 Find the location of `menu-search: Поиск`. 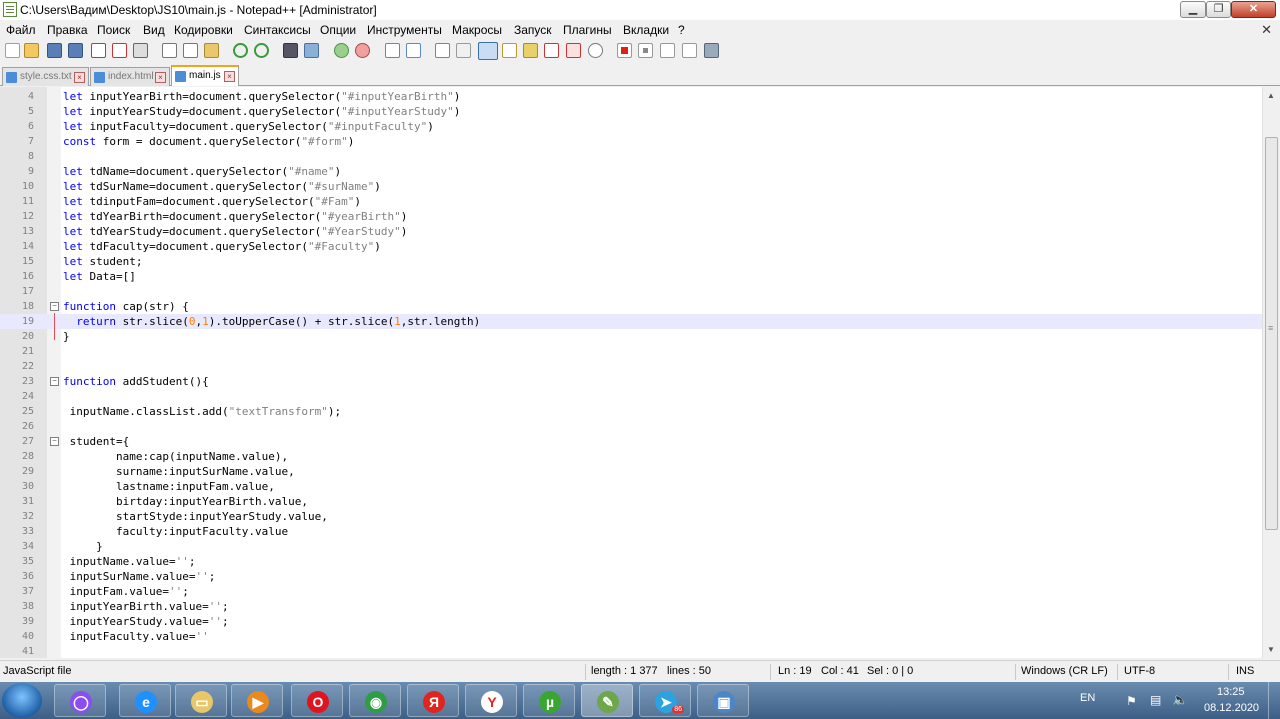

menu-search: Поиск is located at coordinates (113, 30).